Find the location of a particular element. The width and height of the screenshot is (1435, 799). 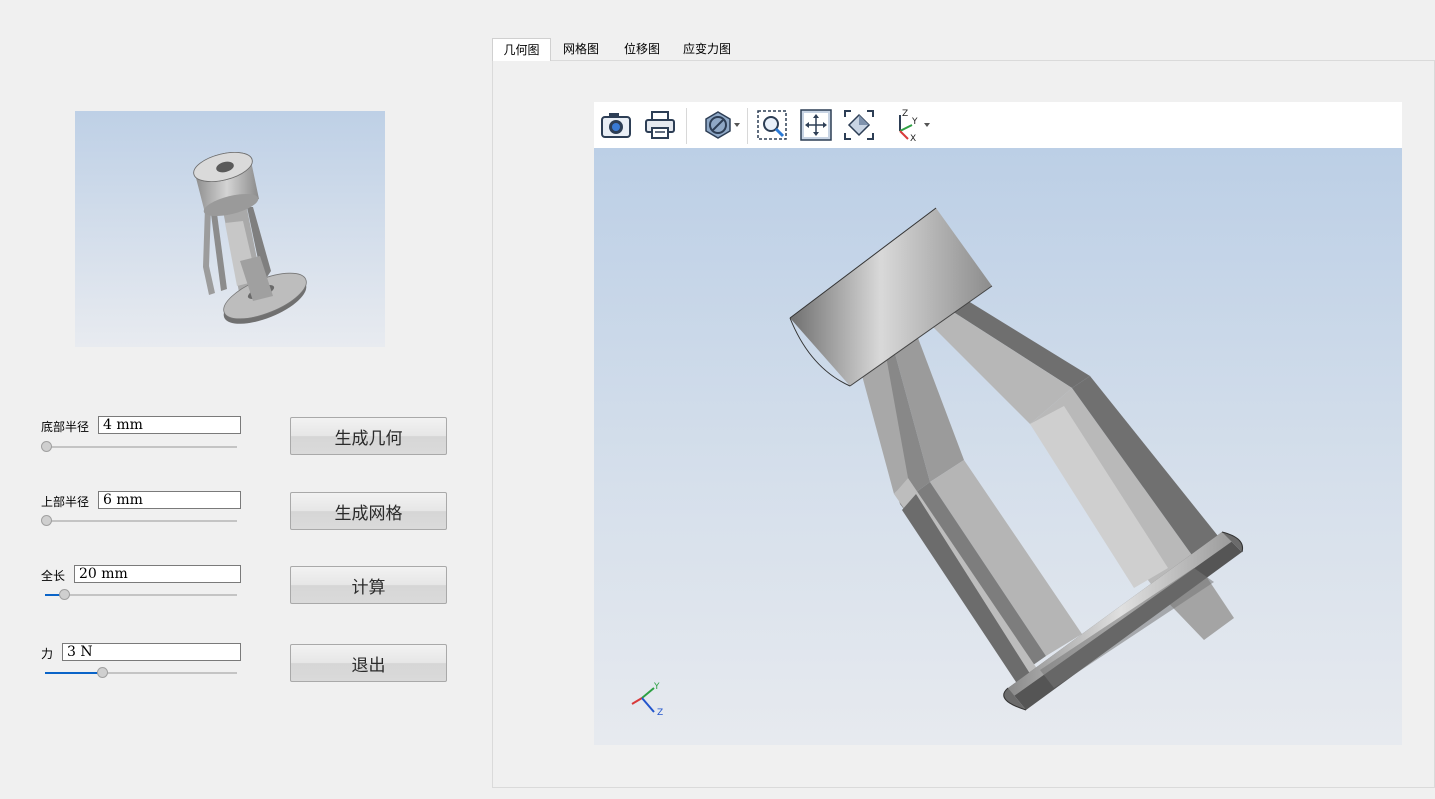

display-mode-icon is located at coordinates (718, 125).